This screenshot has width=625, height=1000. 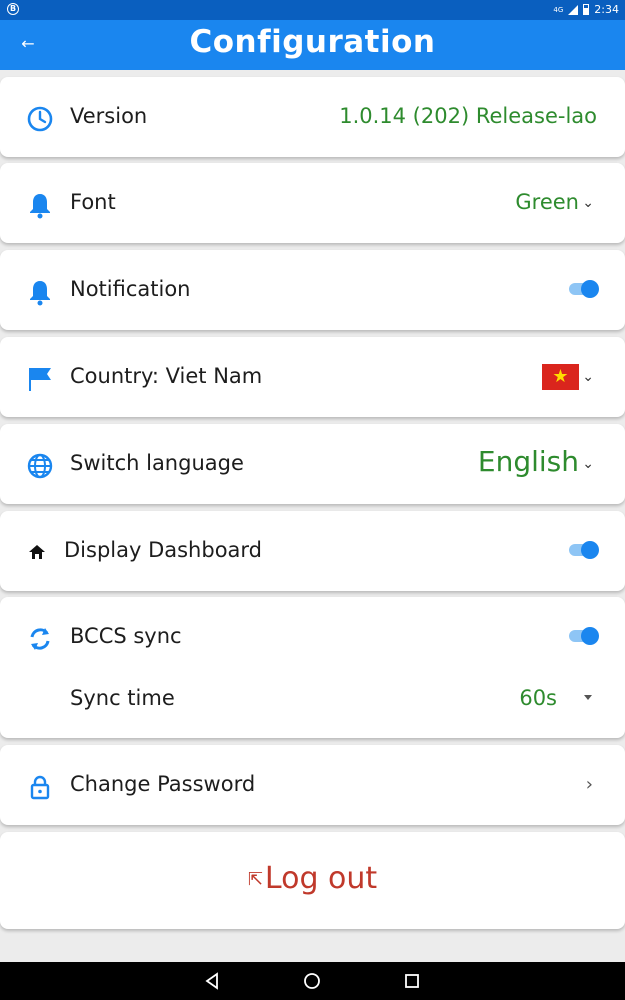 What do you see at coordinates (109, 116) in the screenshot?
I see `version-label: Version` at bounding box center [109, 116].